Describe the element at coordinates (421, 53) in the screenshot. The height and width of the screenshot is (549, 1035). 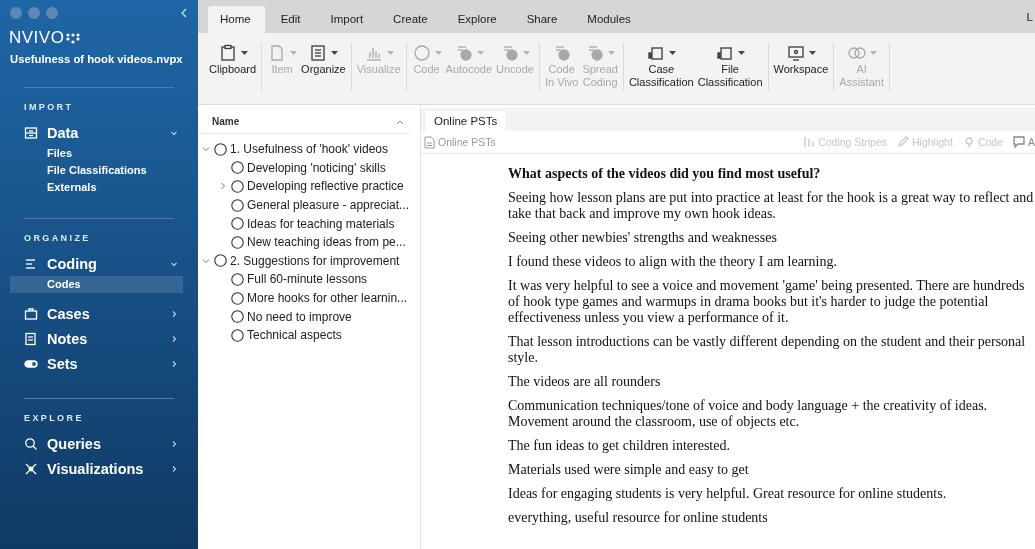
I see `circle-icon` at that location.